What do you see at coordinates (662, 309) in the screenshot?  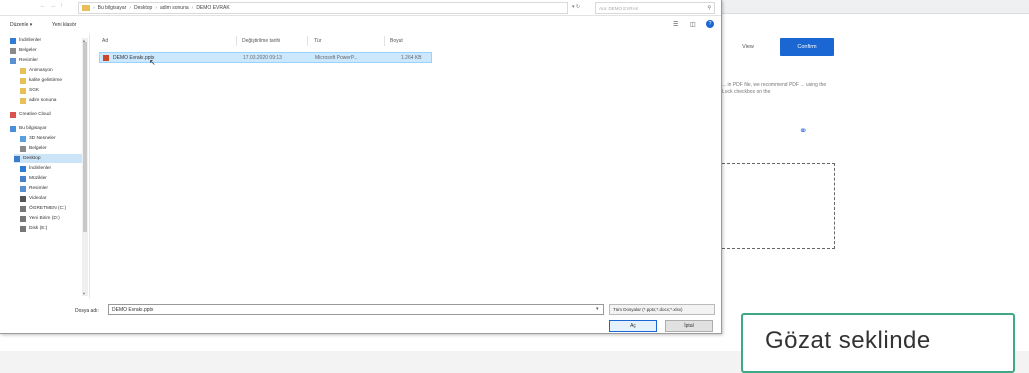 I see `file-type-select: Tüm Dosyalar (*.pptx;*.docx;*.xlsx)` at bounding box center [662, 309].